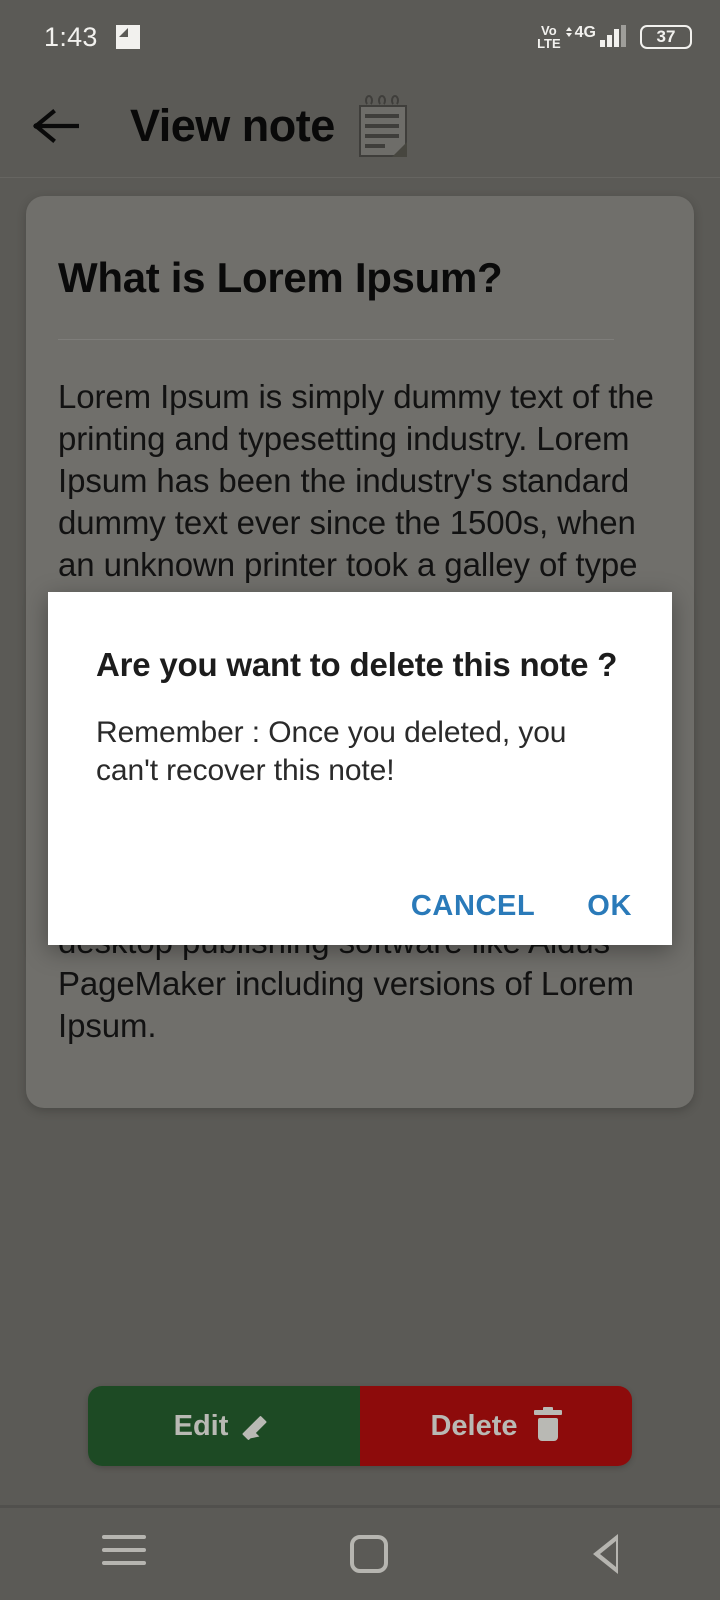  I want to click on signal-strength-icon: 4G, so click(595, 35).